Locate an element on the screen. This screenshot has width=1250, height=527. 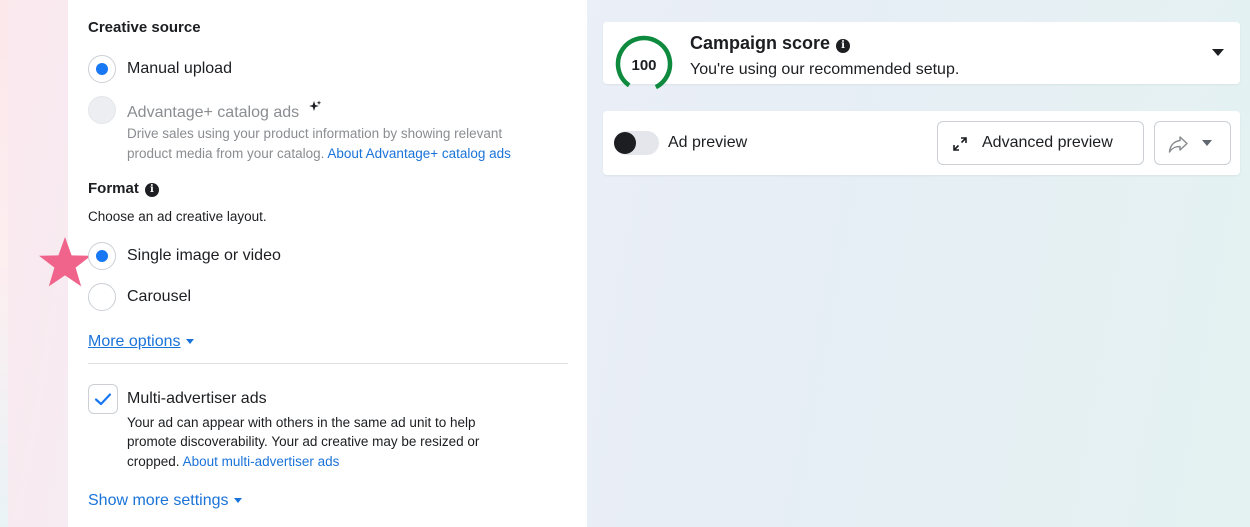
ad-preview-card: Ad preview Advanced preview is located at coordinates (921, 143).